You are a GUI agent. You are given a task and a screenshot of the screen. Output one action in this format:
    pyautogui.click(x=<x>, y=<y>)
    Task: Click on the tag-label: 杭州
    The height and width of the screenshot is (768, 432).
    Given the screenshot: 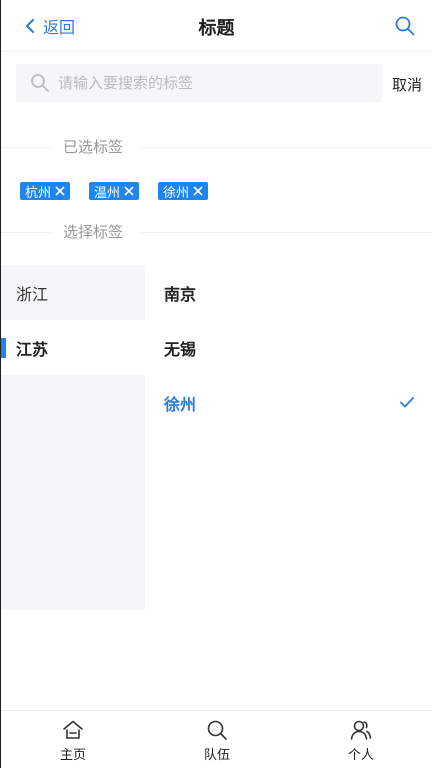 What is the action you would take?
    pyautogui.click(x=38, y=193)
    